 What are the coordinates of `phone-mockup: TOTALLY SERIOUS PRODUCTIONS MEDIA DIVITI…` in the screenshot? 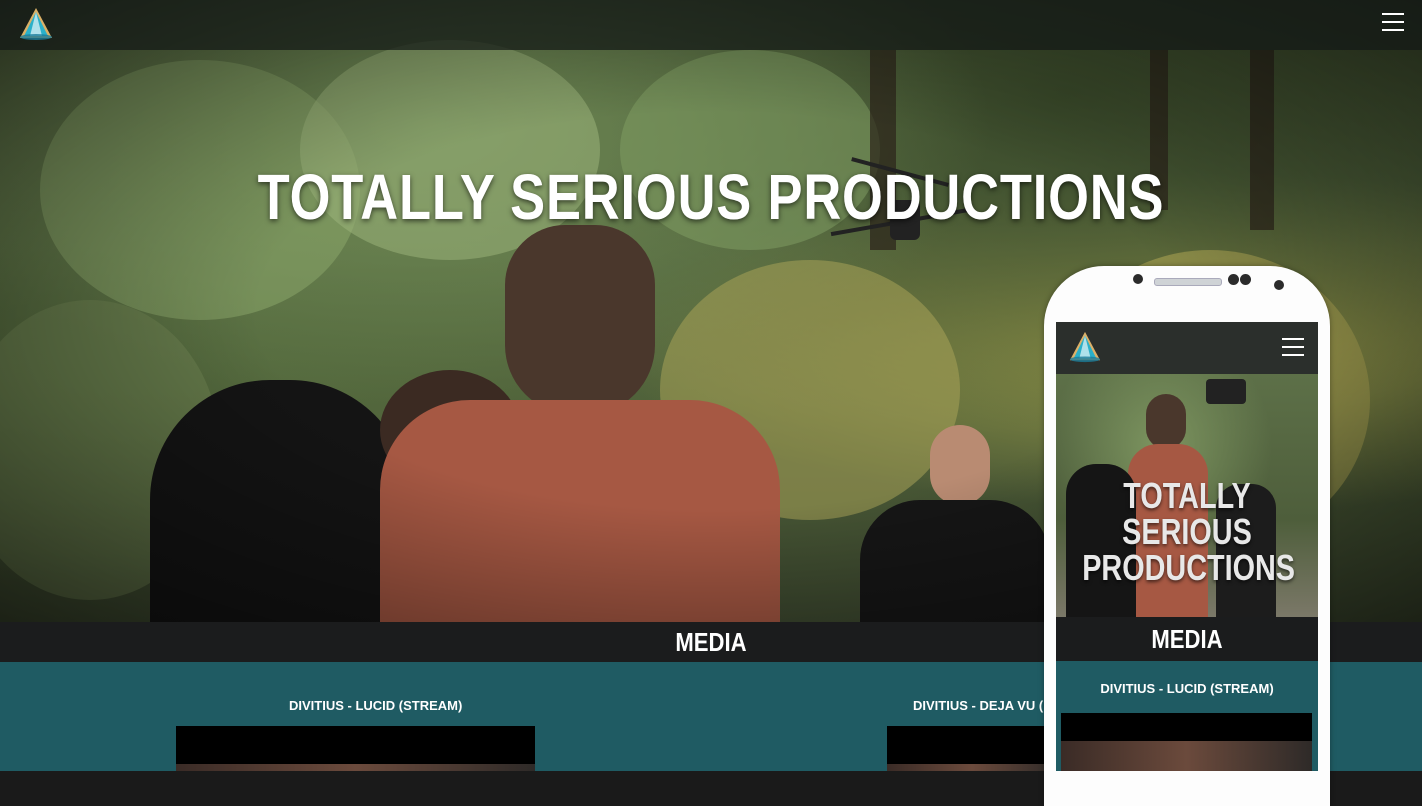 It's located at (1187, 536).